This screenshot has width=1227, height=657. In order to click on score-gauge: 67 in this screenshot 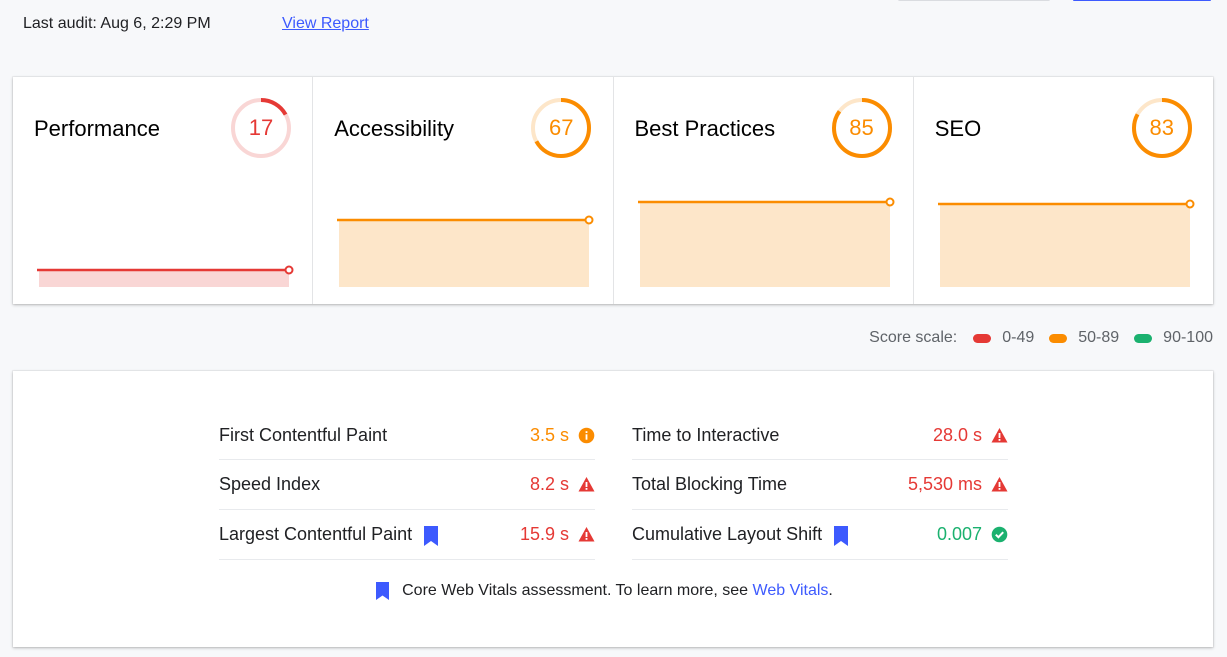, I will do `click(561, 128)`.